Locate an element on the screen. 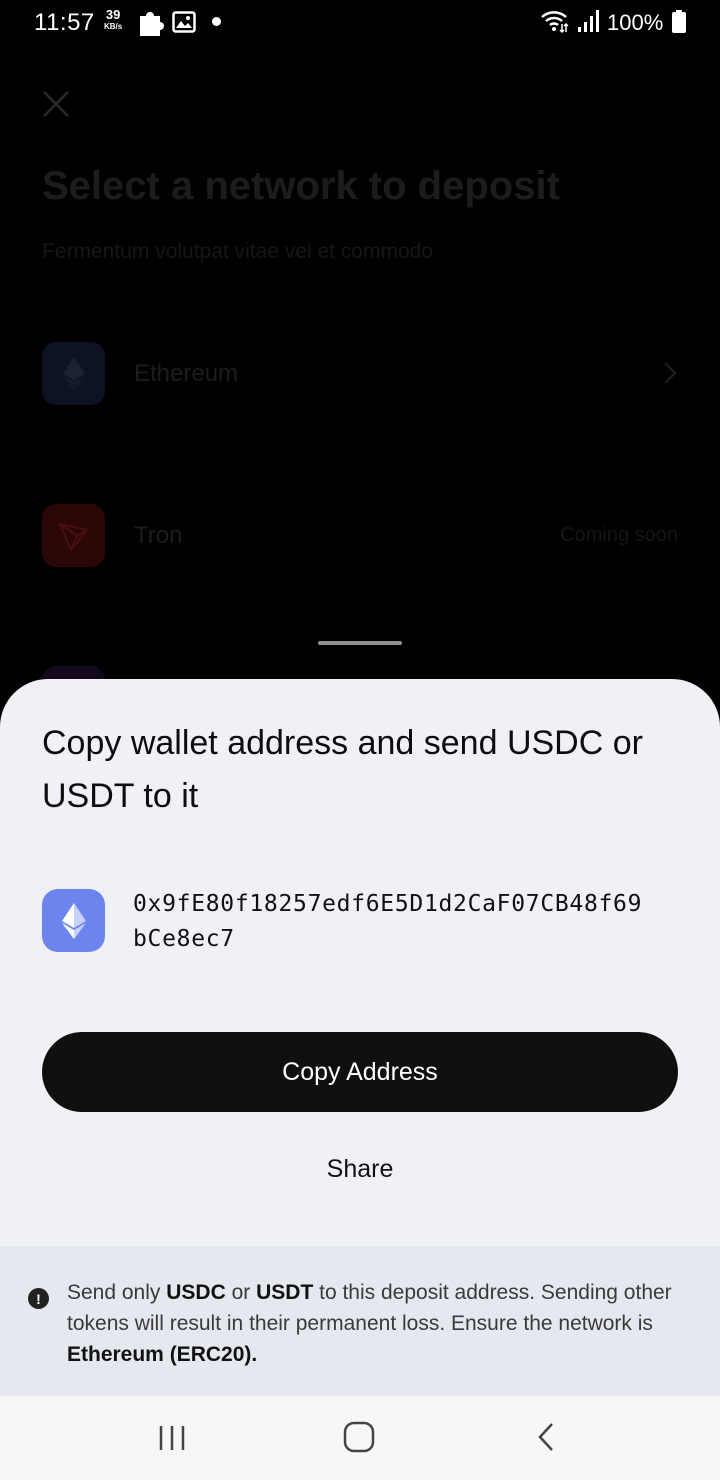  coming-soon-badge: Coming soon is located at coordinates (619, 535).